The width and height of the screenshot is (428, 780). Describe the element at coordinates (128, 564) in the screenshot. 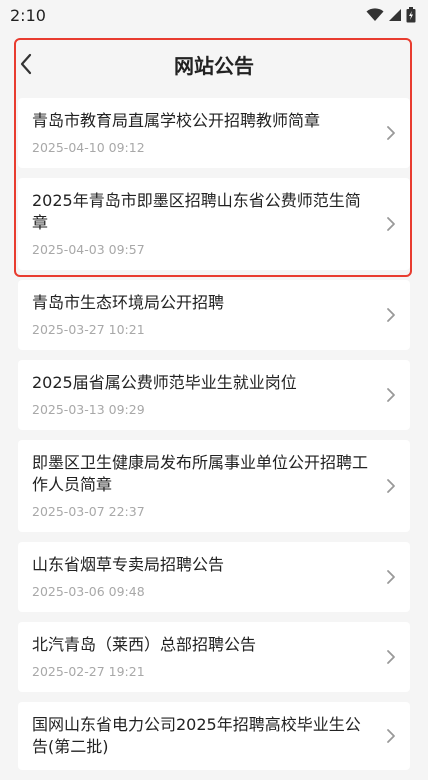

I see `notice-title: 山东省烟草专卖局招聘公告` at that location.